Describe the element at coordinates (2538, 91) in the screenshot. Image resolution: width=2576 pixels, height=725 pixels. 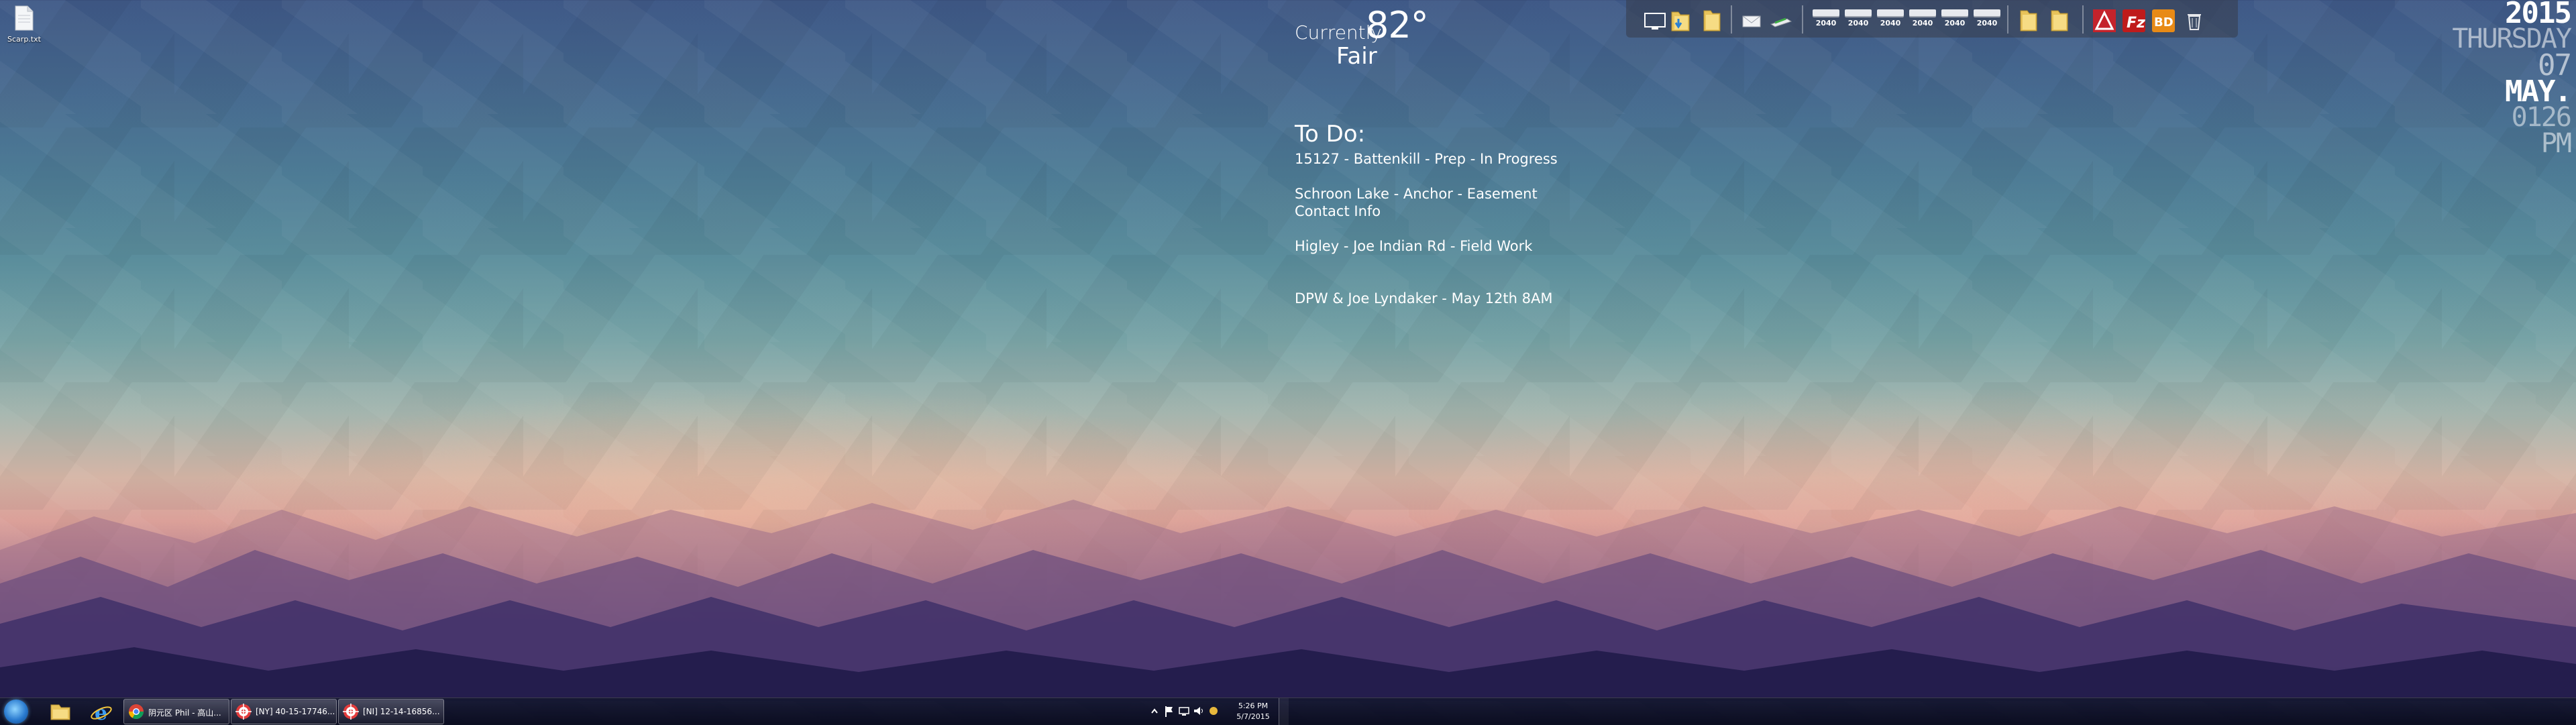
I see `clock-month: MAY.` at that location.